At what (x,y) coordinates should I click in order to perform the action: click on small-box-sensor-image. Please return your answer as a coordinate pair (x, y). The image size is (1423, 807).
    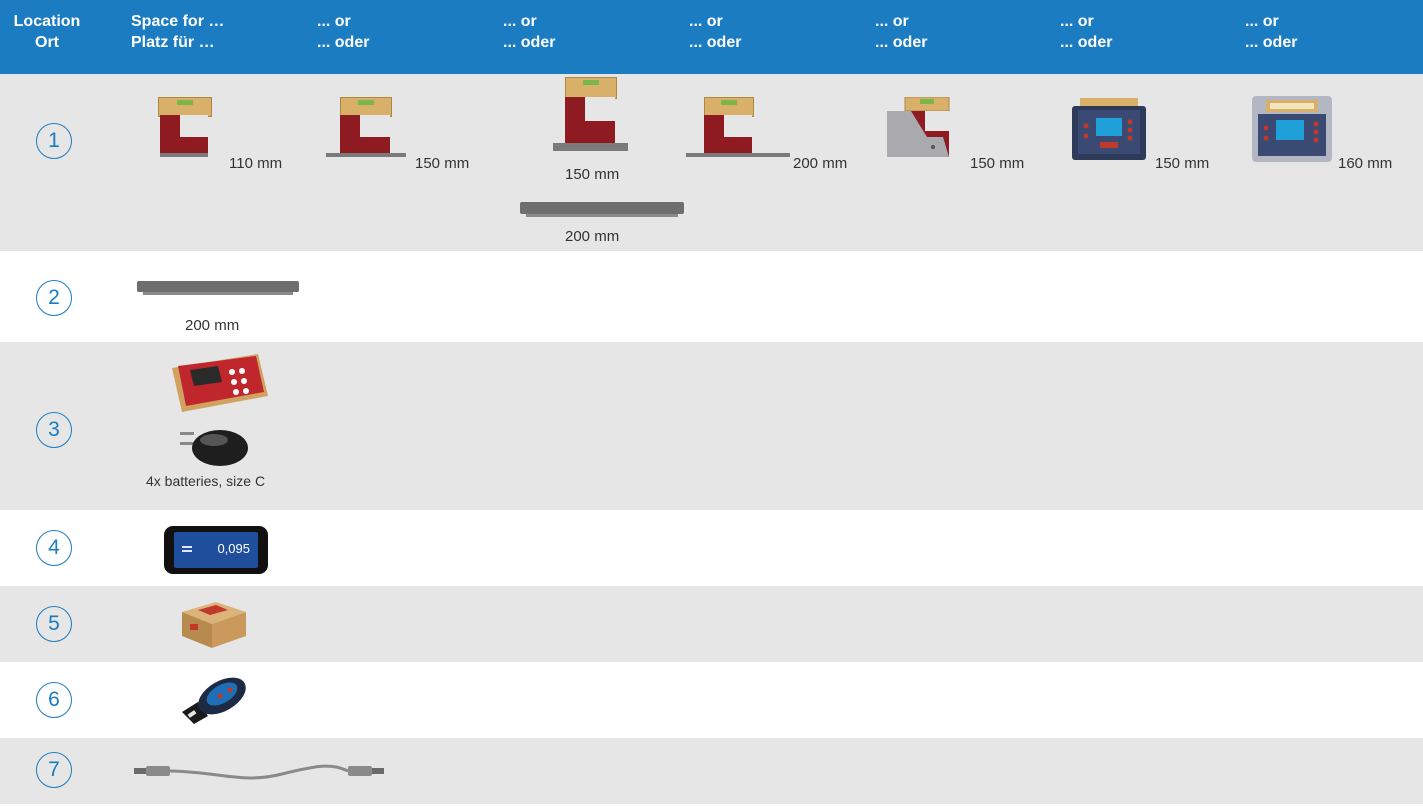
    Looking at the image, I should click on (213, 624).